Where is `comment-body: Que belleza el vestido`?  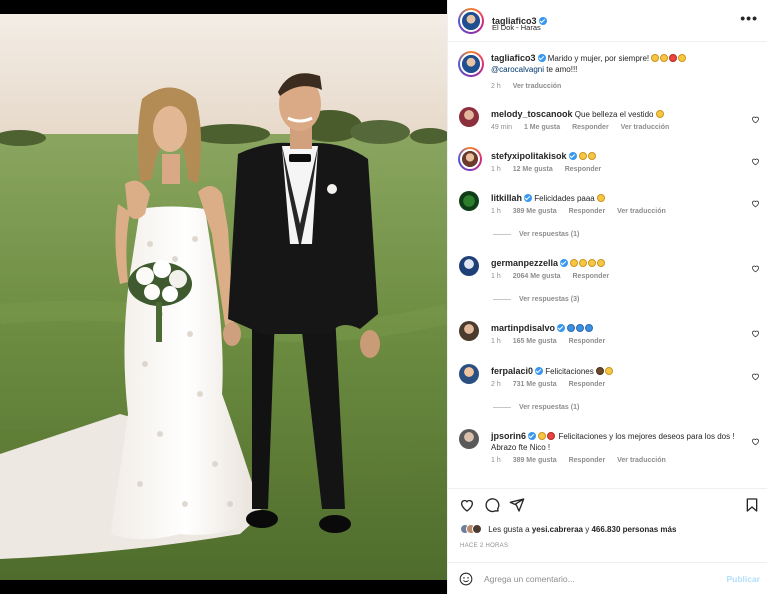
comment-body: Que belleza el vestido is located at coordinates (614, 114).